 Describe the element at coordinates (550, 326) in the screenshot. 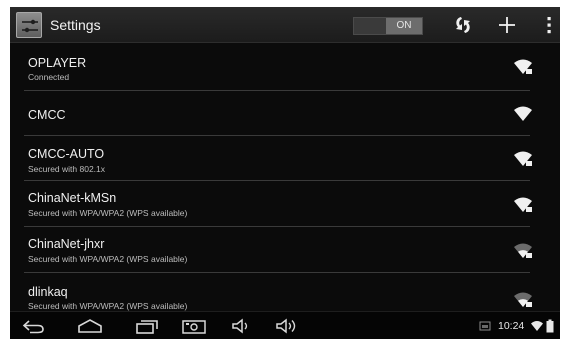

I see `battery-icon` at that location.